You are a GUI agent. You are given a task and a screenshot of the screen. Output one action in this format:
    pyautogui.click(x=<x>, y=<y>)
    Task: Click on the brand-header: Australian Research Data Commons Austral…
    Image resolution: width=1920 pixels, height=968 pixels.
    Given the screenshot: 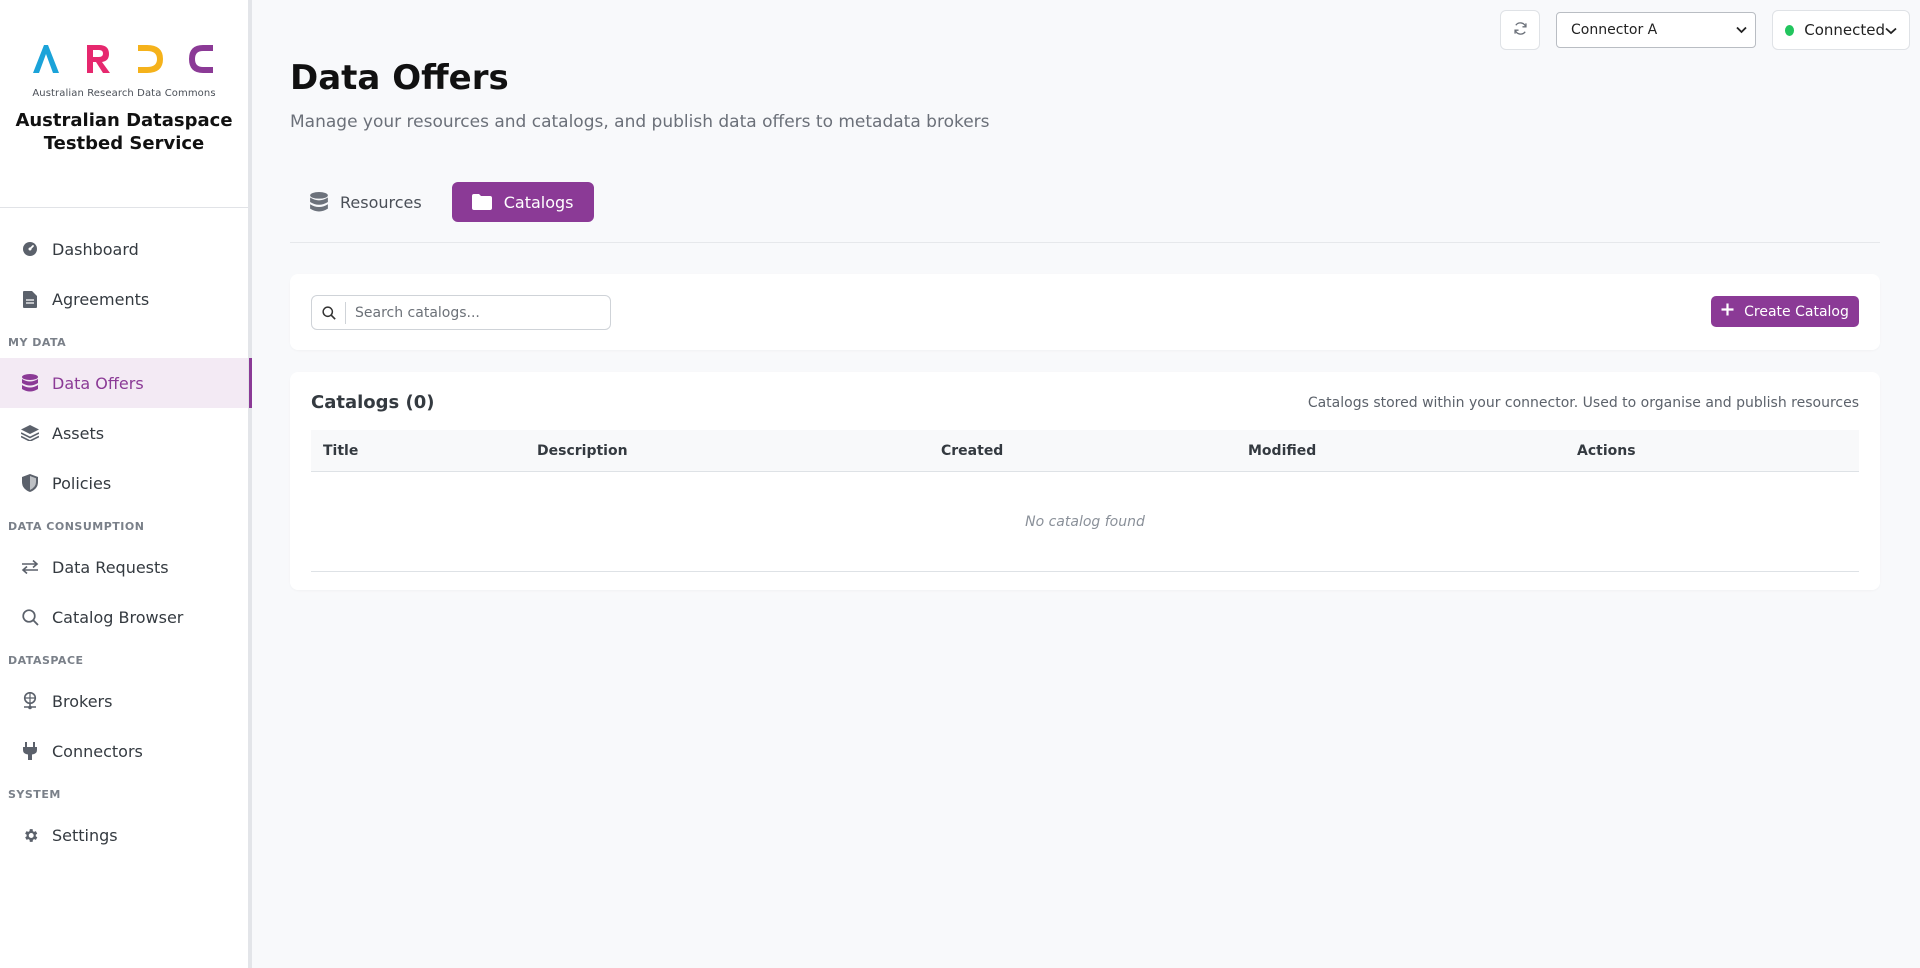 What is the action you would take?
    pyautogui.click(x=124, y=104)
    